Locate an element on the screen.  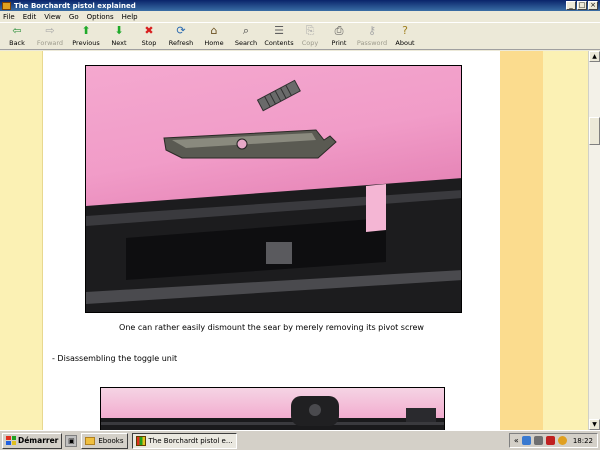
menu-bar: File Edit View Go Options Help is located at coordinates (300, 16).